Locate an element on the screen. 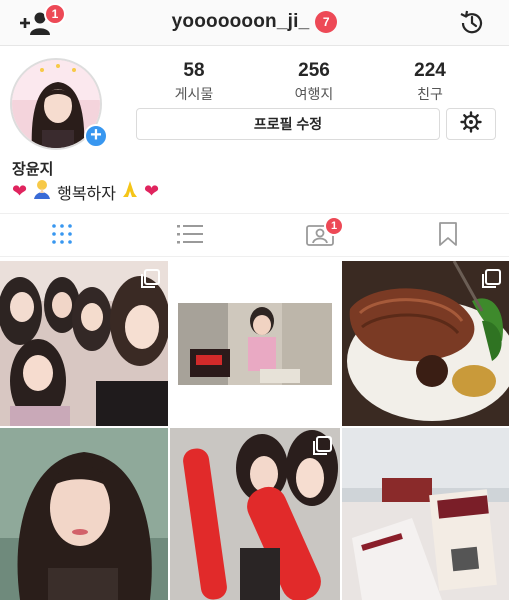 This screenshot has height=600, width=509. profile-bio: ❤ 행복하자 ❤ is located at coordinates (85, 191).